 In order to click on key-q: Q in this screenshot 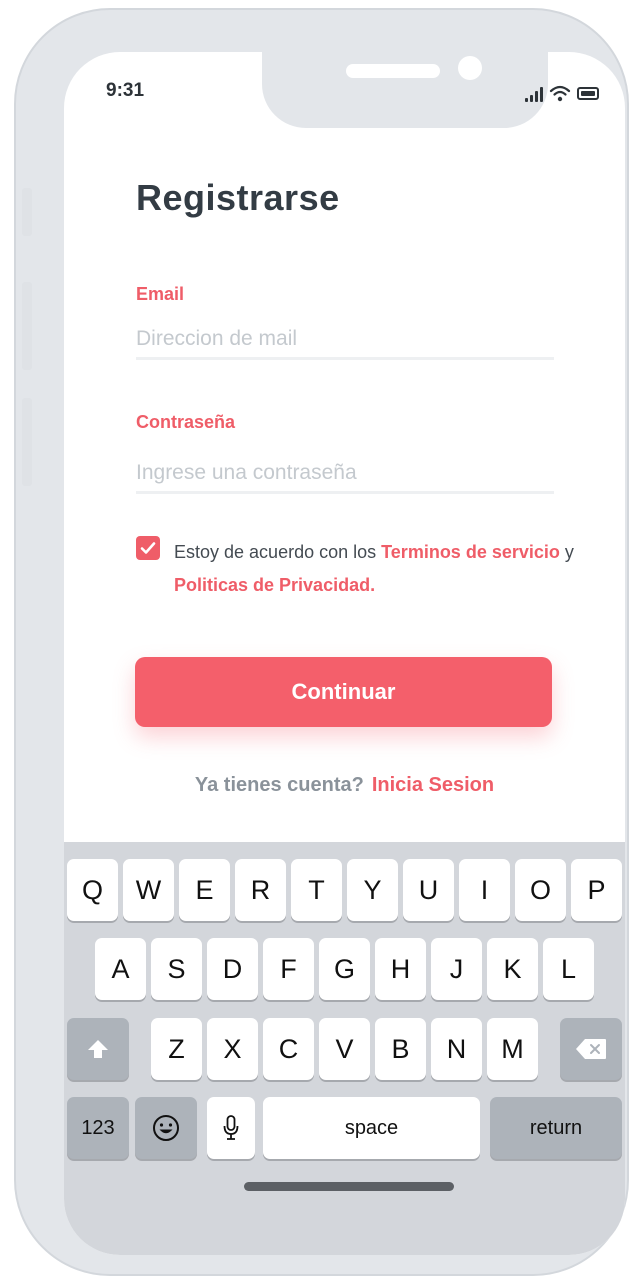, I will do `click(92, 890)`.